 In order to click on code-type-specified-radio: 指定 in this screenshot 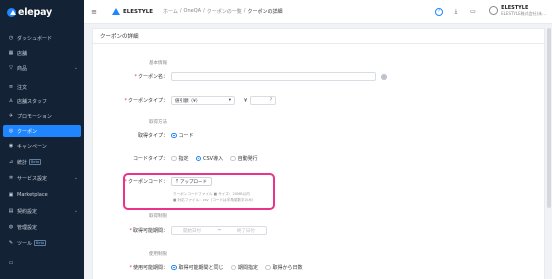, I will do `click(180, 158)`.